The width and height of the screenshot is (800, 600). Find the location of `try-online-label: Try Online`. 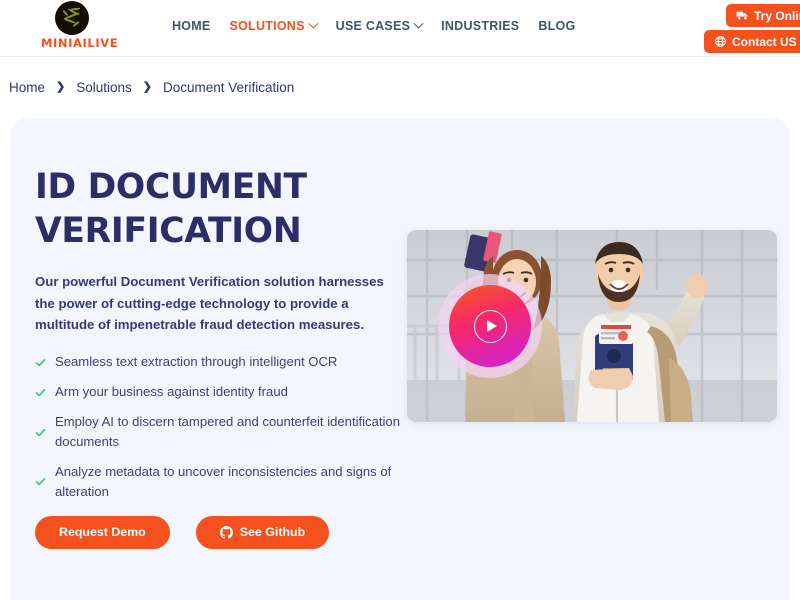

try-online-label: Try Online is located at coordinates (777, 15).